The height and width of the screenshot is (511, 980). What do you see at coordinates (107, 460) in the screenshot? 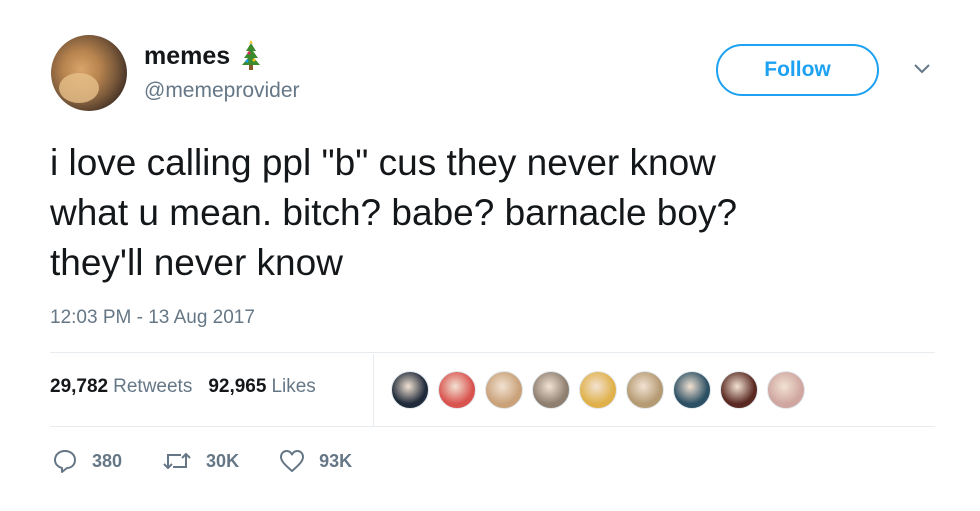
I see `reply-count: 380` at bounding box center [107, 460].